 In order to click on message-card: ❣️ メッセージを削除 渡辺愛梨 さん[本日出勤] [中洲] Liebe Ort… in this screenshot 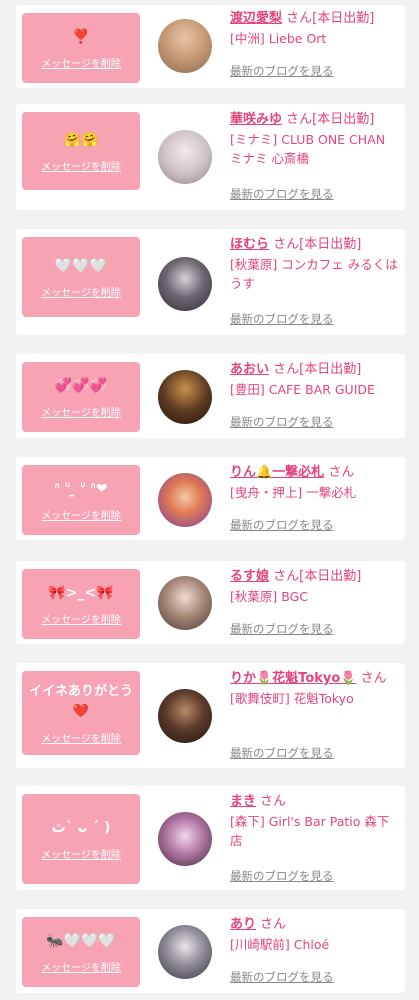, I will do `click(210, 46)`.